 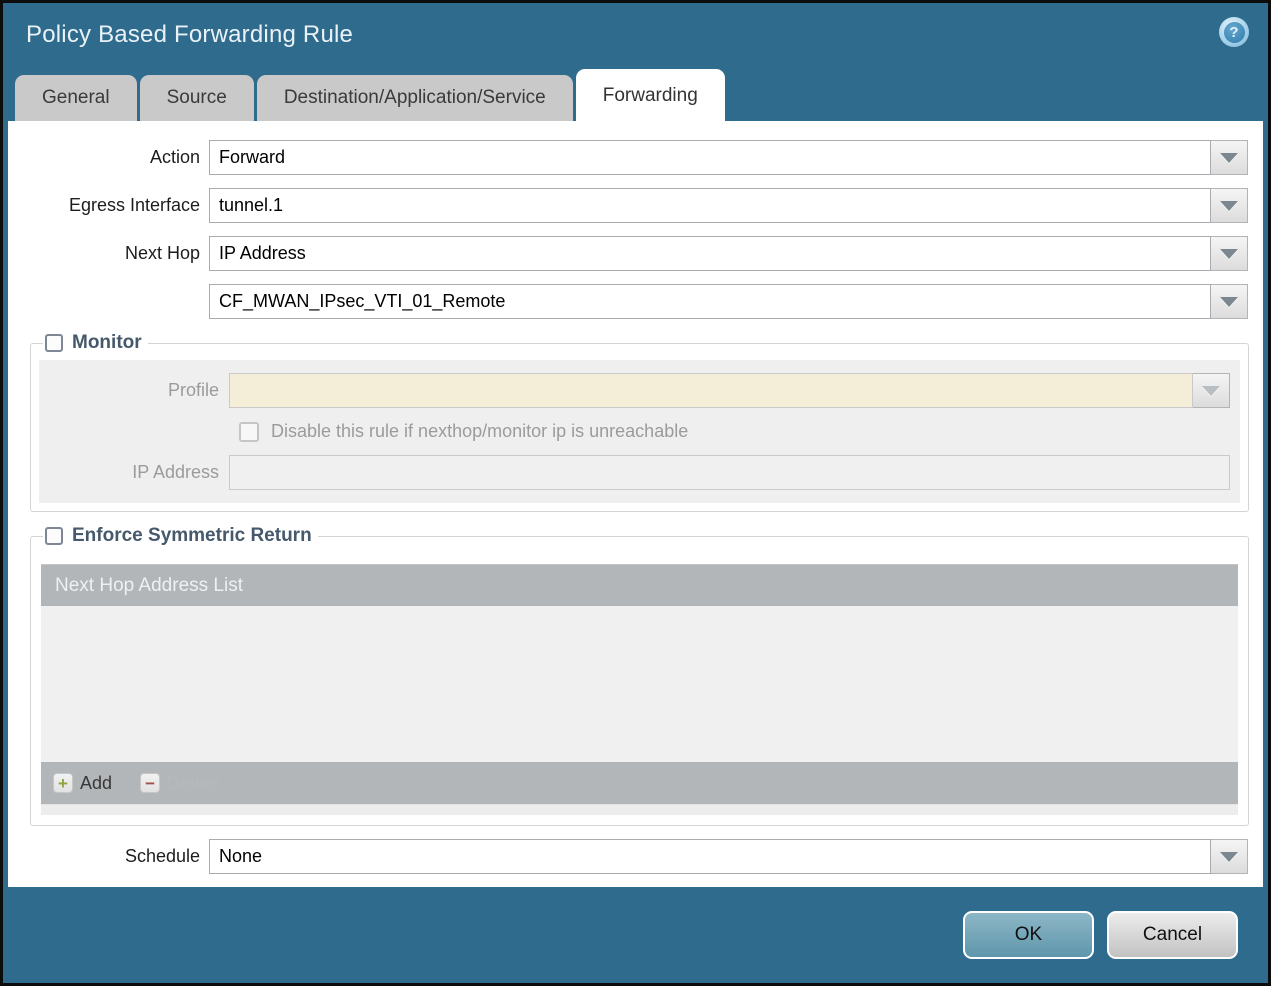 I want to click on symmetric-return-legend-label: Enforce Symmetric Return, so click(x=192, y=535).